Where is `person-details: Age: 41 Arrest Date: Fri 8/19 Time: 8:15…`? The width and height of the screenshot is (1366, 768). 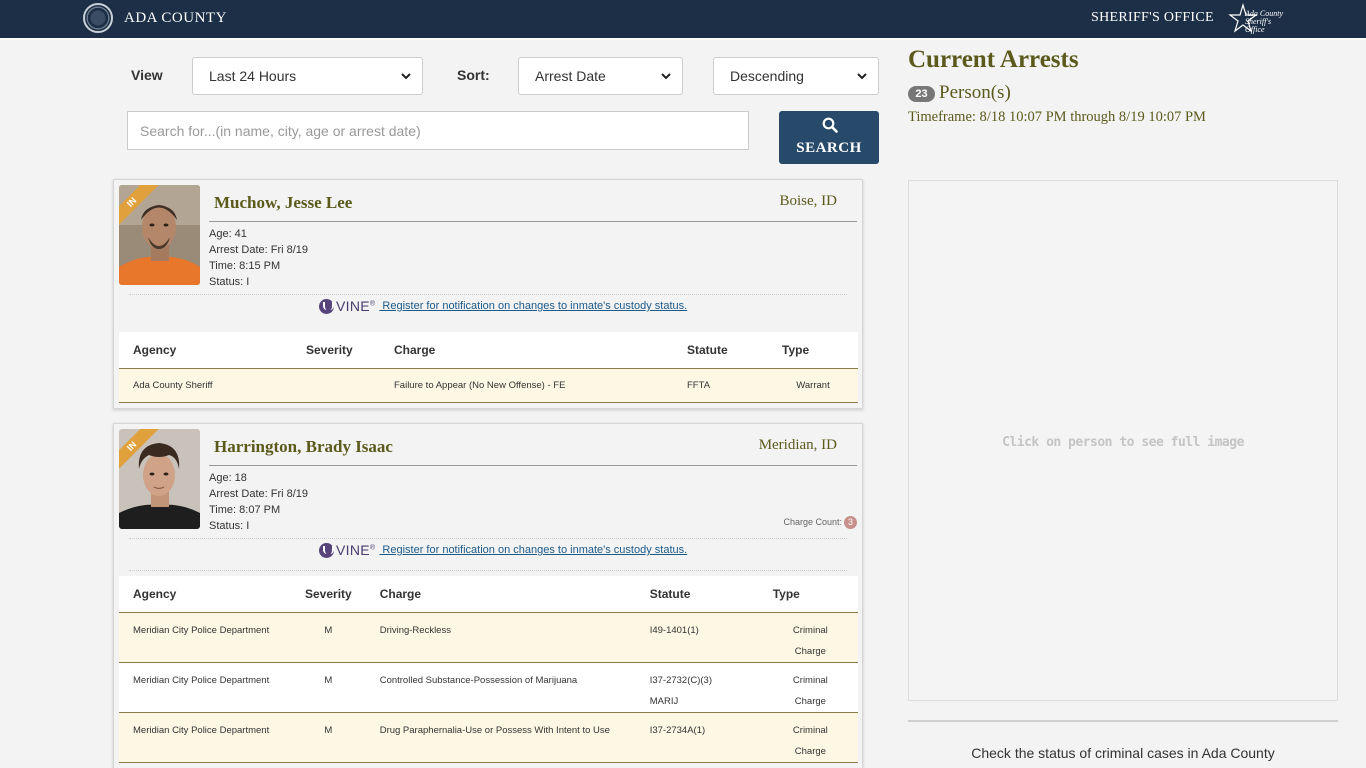 person-details: Age: 41 Arrest Date: Fri 8/19 Time: 8:15… is located at coordinates (258, 258).